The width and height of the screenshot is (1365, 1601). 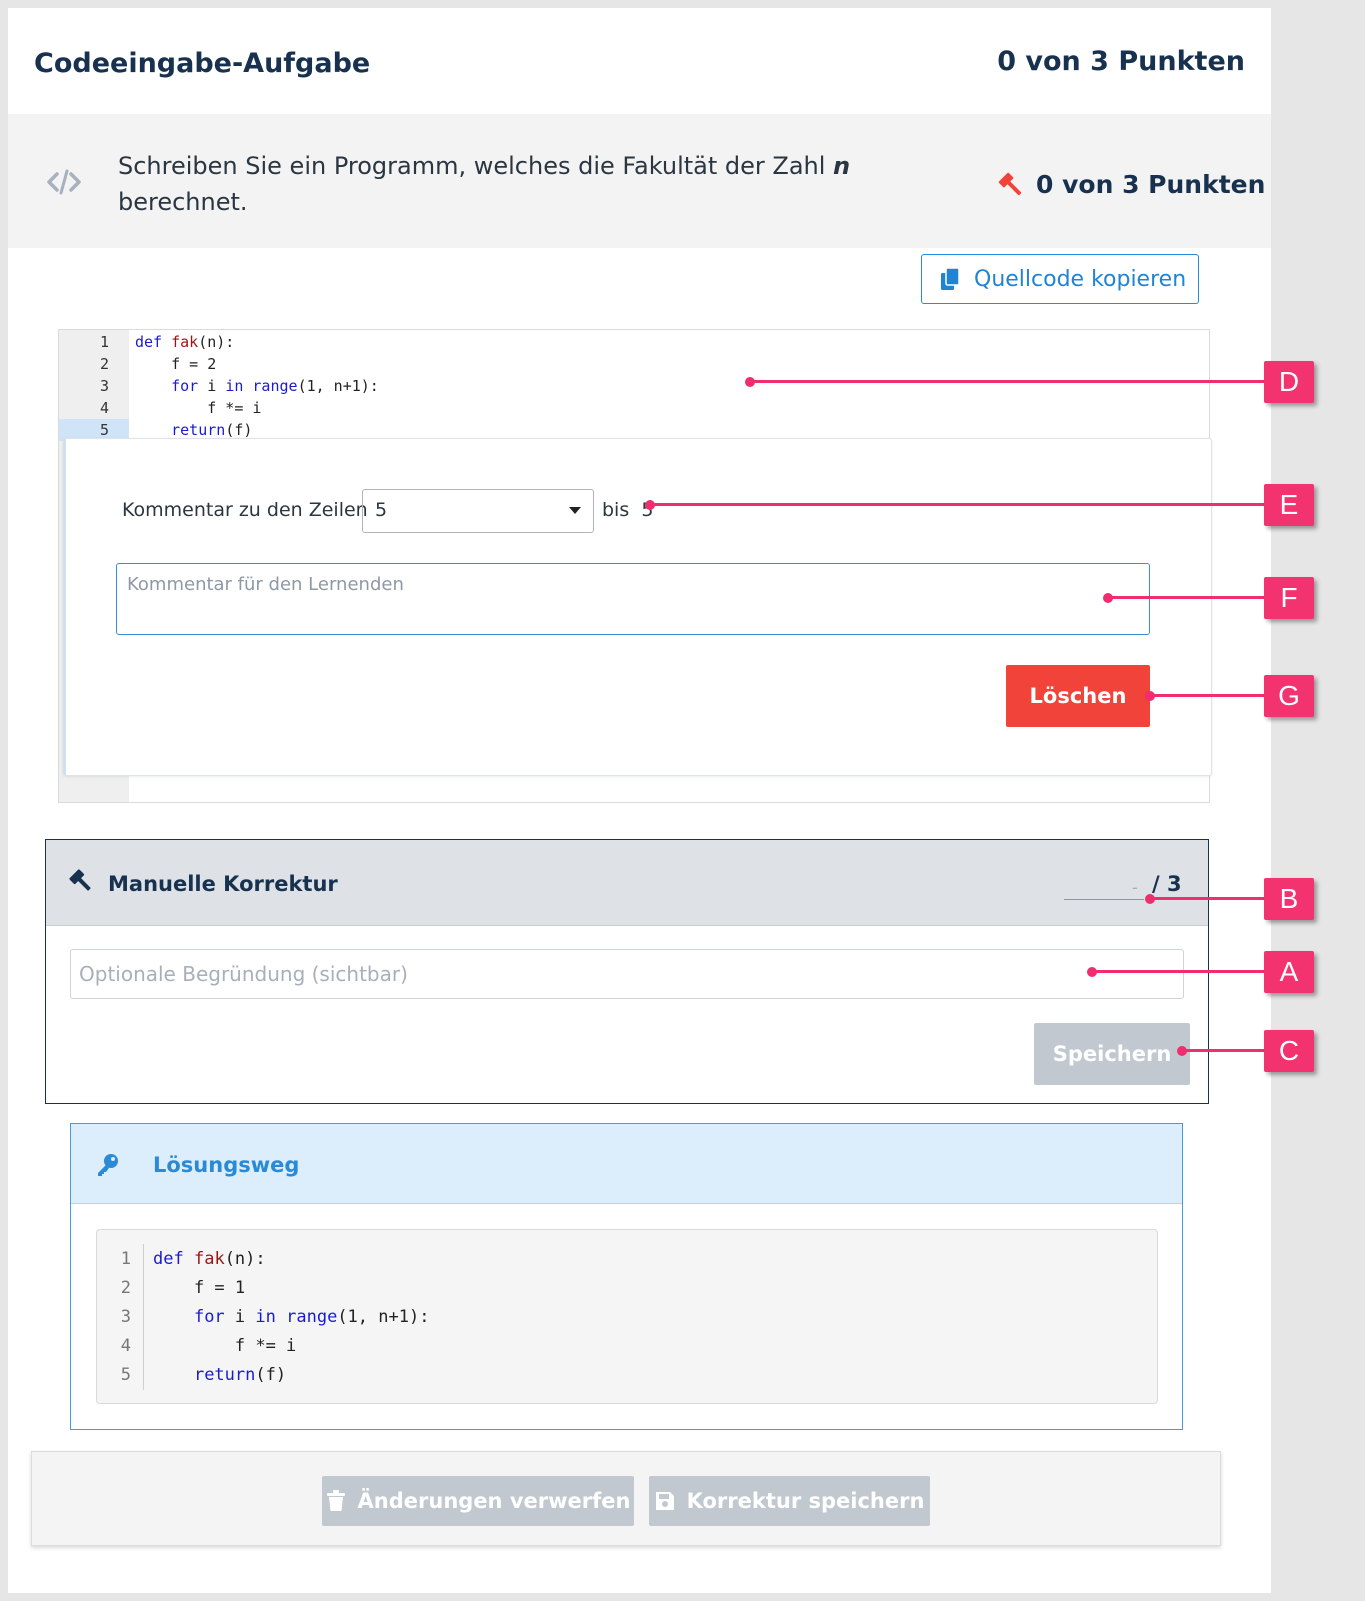 I want to click on solution-code-line: def fak(n):, so click(x=209, y=1259).